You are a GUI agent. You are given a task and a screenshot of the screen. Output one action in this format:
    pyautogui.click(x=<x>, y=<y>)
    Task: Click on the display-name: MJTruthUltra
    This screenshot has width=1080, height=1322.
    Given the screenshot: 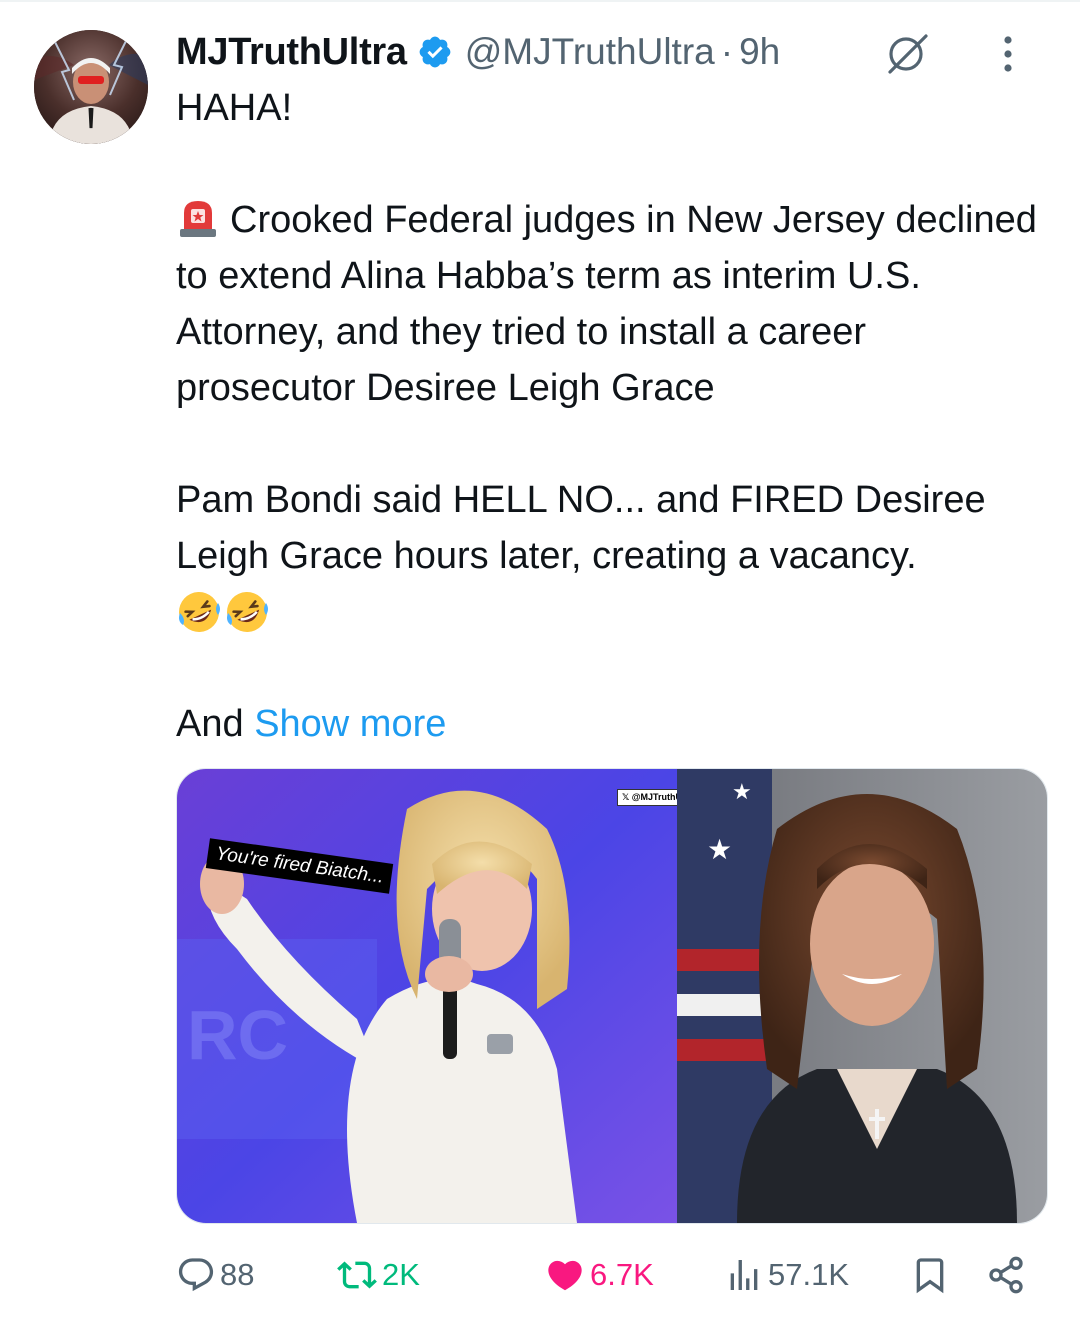 What is the action you would take?
    pyautogui.click(x=291, y=52)
    